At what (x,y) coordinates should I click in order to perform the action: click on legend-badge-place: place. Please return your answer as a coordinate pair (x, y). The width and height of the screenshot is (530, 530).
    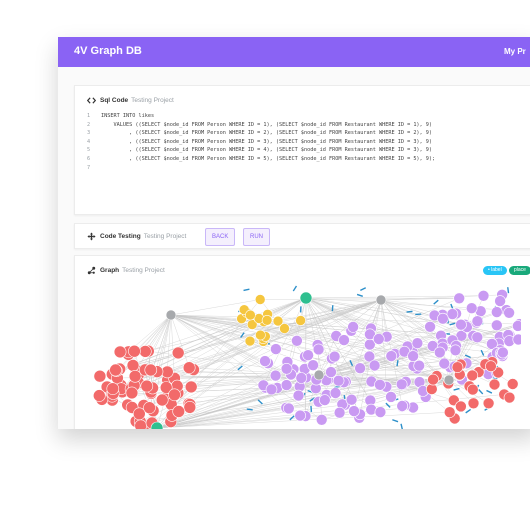
    Looking at the image, I should click on (519, 270).